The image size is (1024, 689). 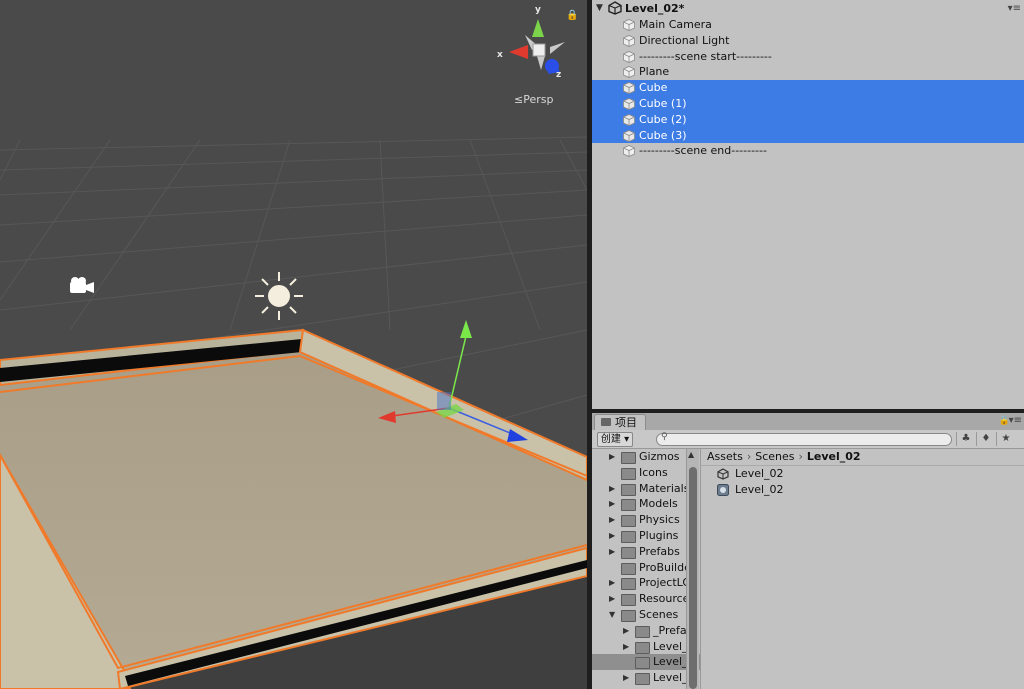 I want to click on favorites-star-icon: ★, so click(x=1005, y=439).